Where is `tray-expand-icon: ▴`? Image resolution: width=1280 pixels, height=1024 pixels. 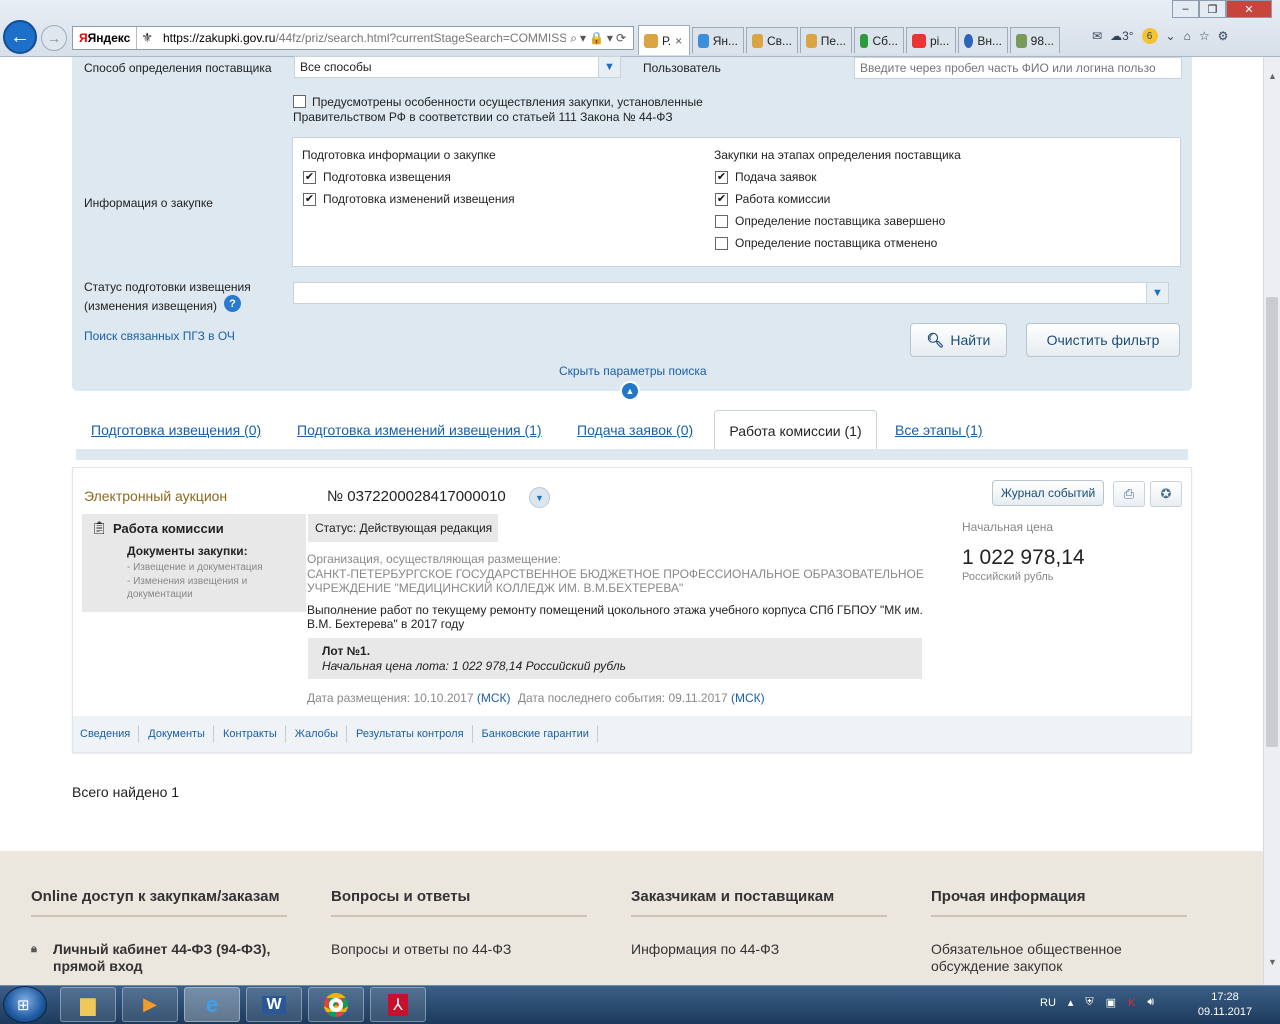 tray-expand-icon: ▴ is located at coordinates (1071, 1002).